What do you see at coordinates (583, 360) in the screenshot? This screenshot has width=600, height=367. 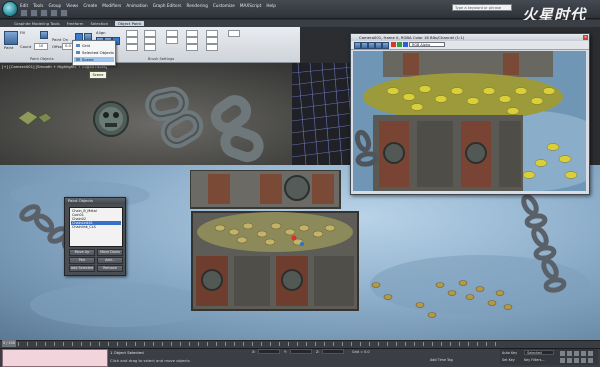 I see `field-of-view-icon` at bounding box center [583, 360].